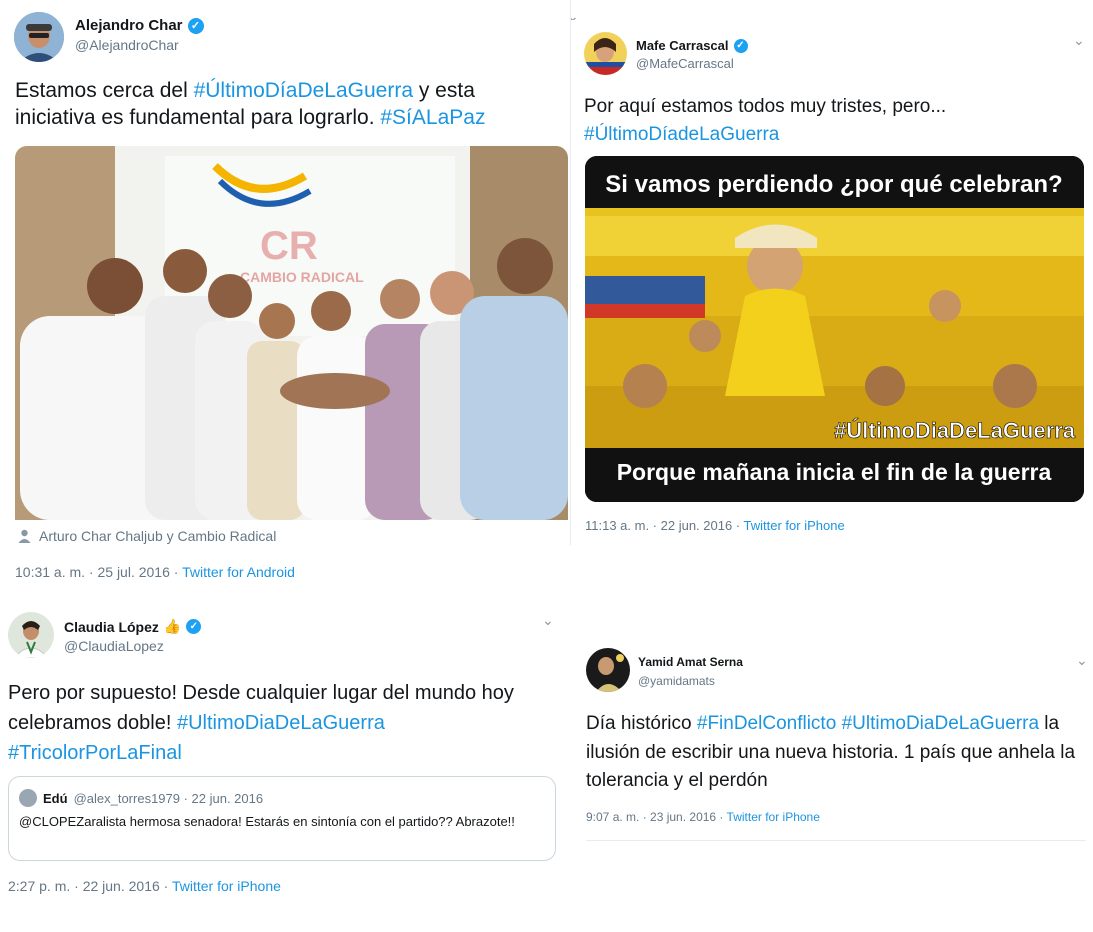  Describe the element at coordinates (302, 277) in the screenshot. I see `photo-sign-text: CAMBIO RADICAL` at that location.